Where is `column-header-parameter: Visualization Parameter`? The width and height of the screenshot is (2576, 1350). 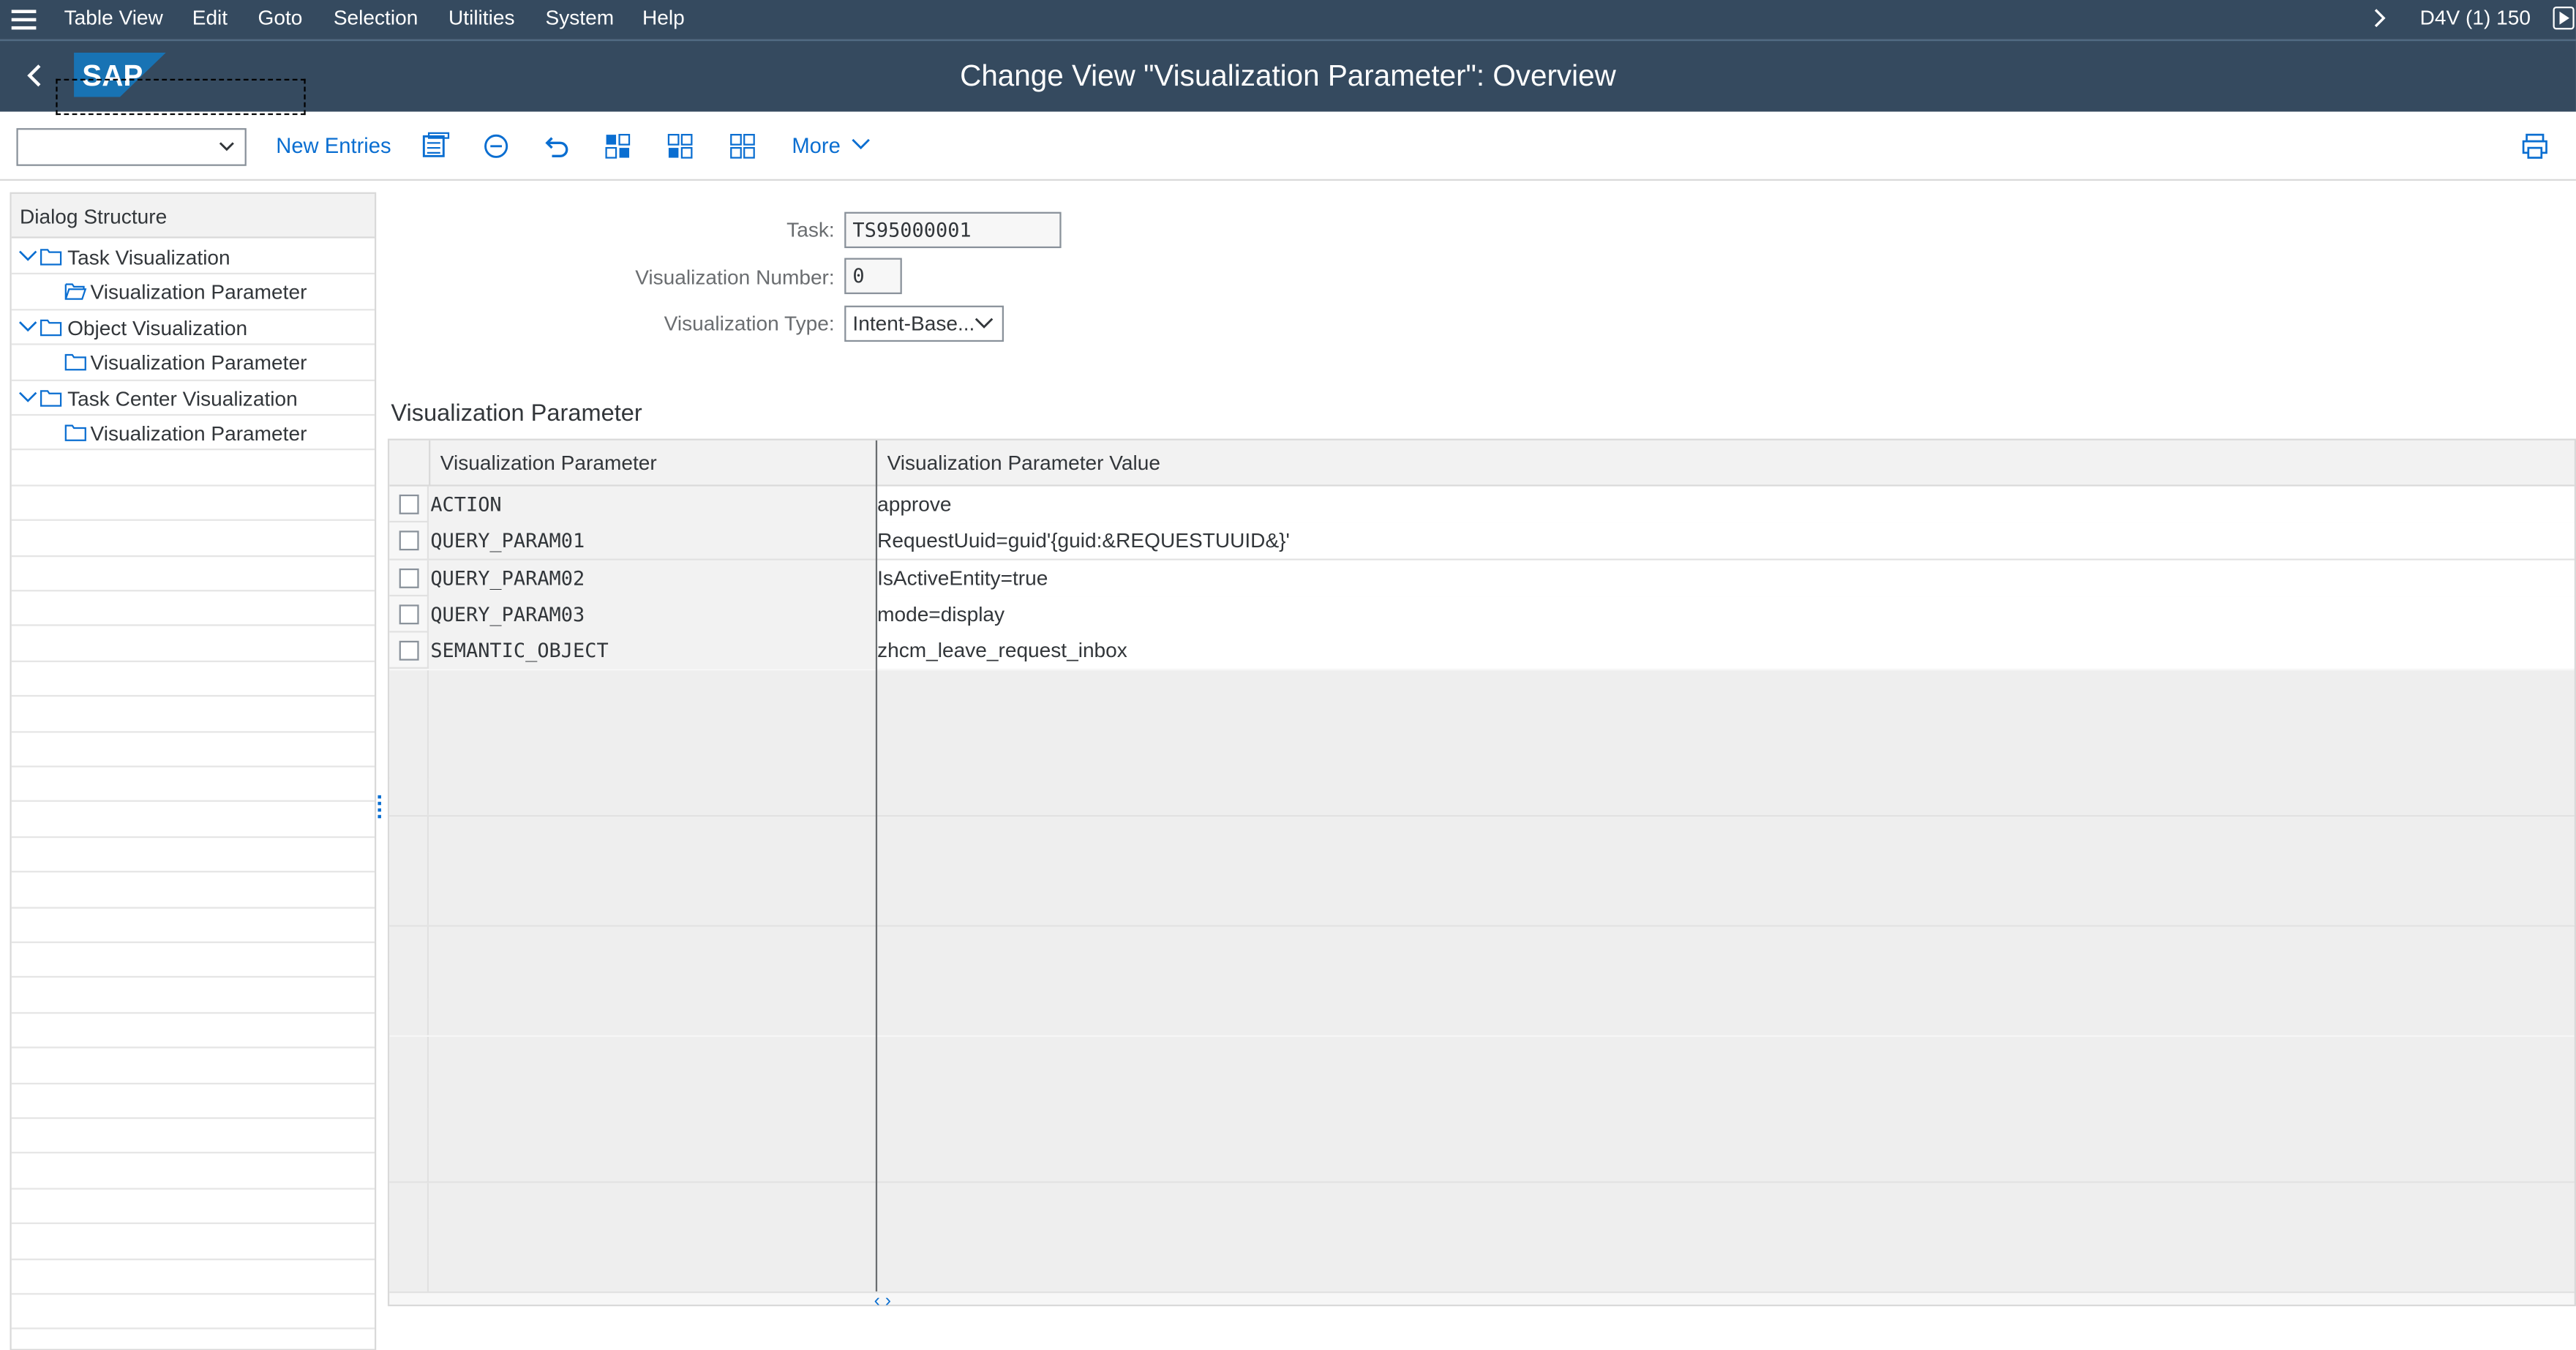 column-header-parameter: Visualization Parameter is located at coordinates (652, 463).